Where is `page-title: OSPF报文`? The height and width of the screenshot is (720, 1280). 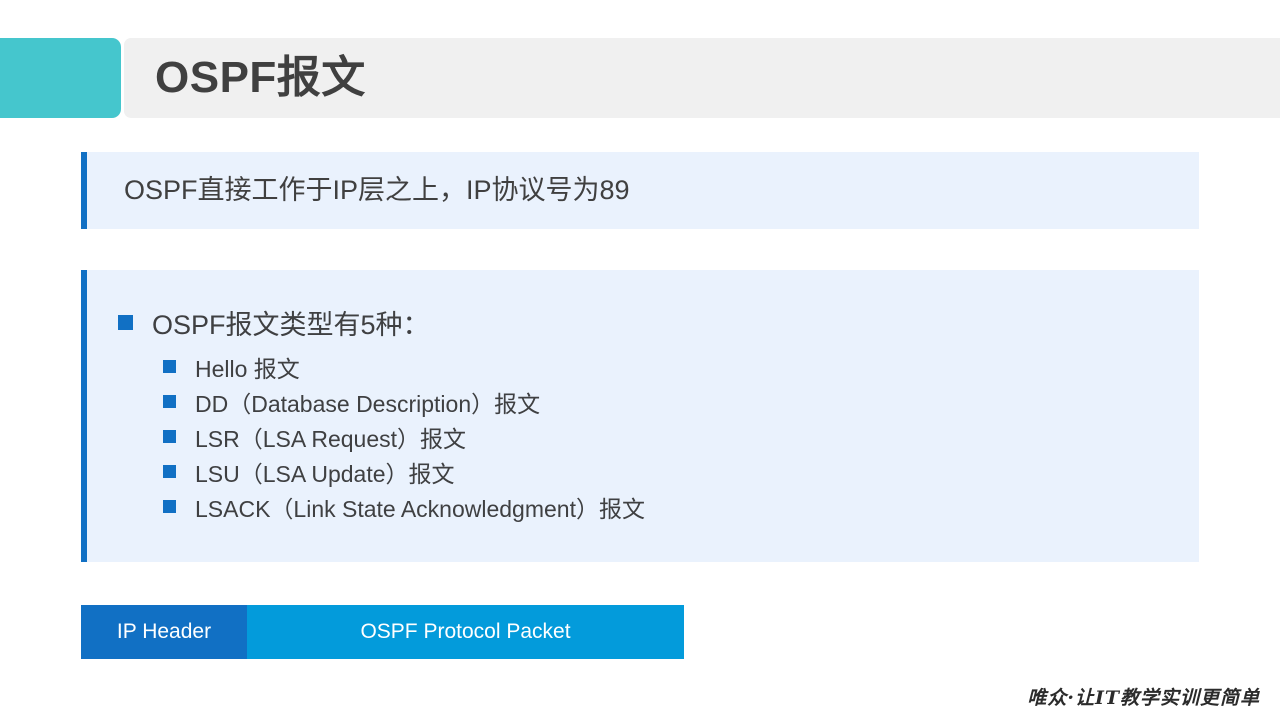
page-title: OSPF报文 is located at coordinates (260, 77).